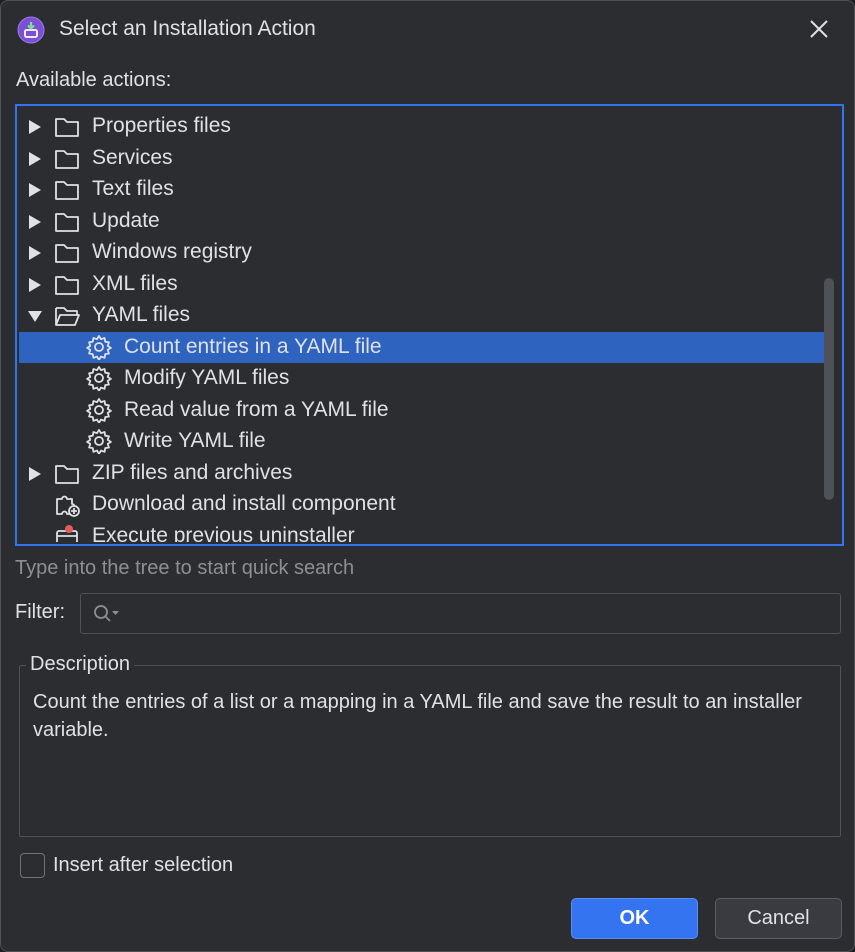 The height and width of the screenshot is (952, 855). What do you see at coordinates (421, 532) in the screenshot?
I see `tree-item: Execute previous uninstaller` at bounding box center [421, 532].